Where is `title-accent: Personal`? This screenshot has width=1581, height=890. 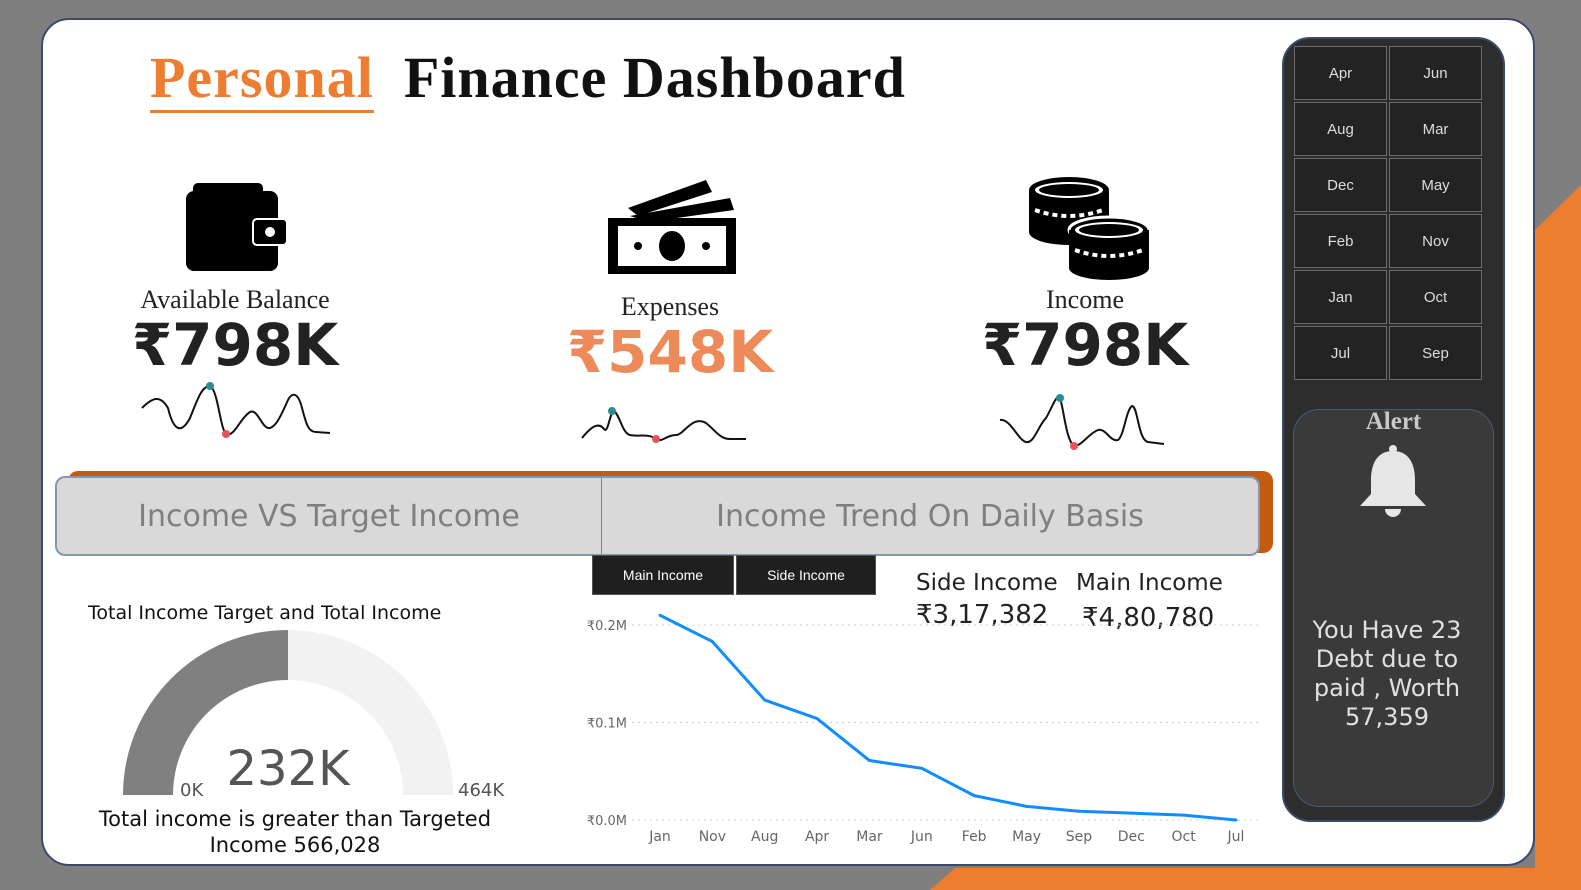
title-accent: Personal is located at coordinates (262, 79).